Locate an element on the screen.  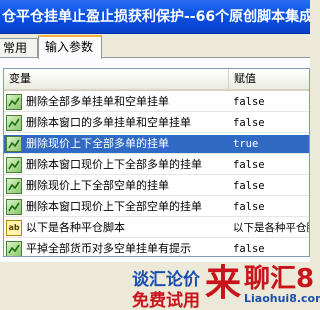
parameter-value: 以下是各种平仓脚 is located at coordinates (271, 228).